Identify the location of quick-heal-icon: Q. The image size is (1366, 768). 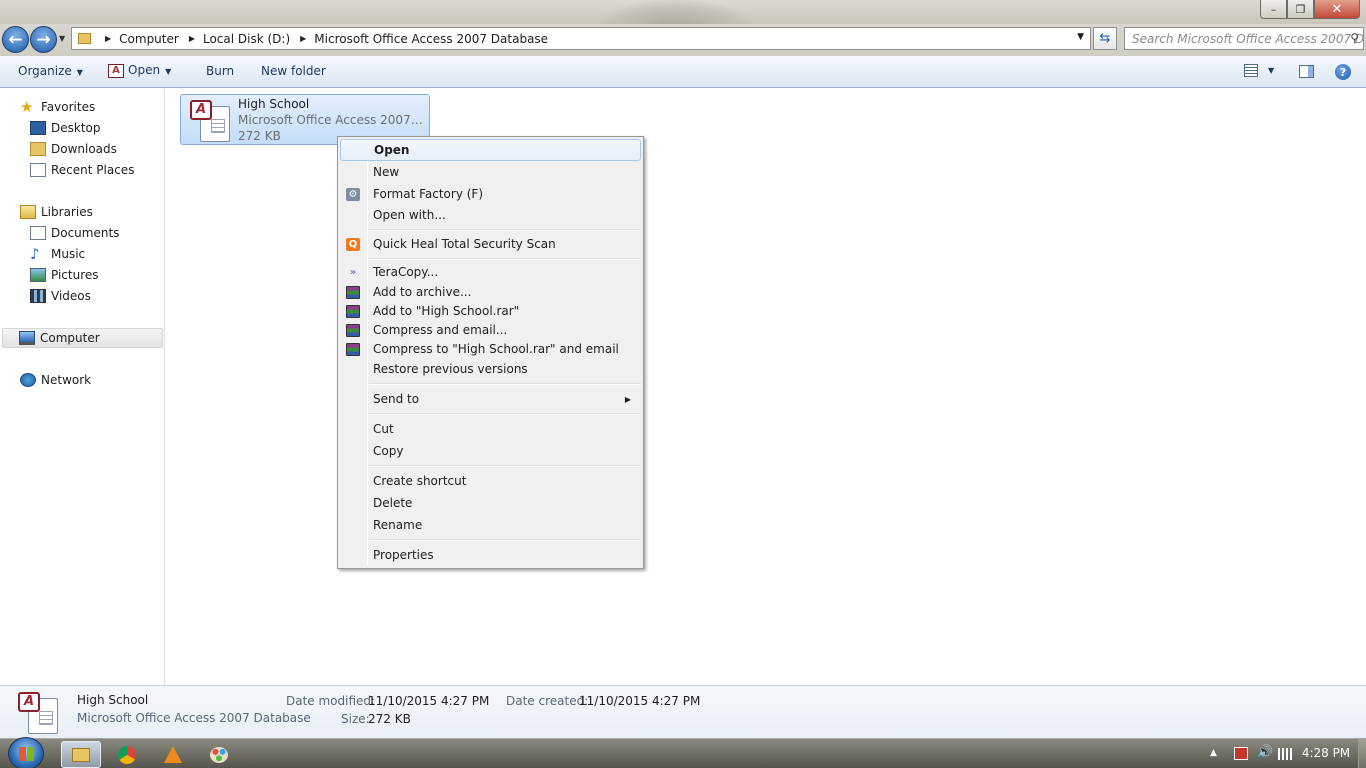
(353, 244).